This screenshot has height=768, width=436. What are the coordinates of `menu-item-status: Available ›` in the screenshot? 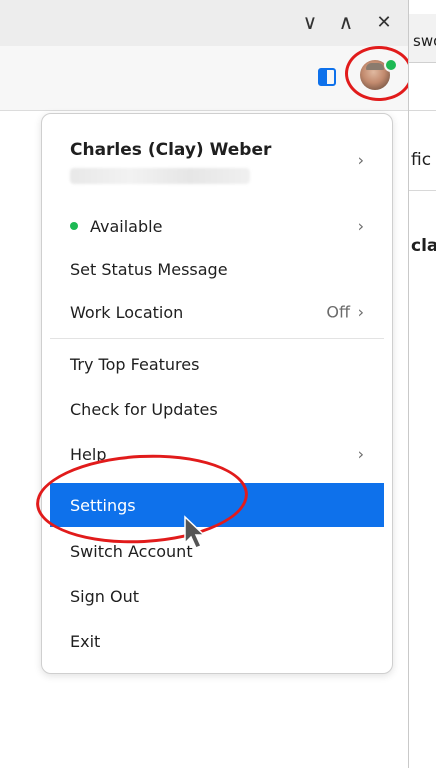 It's located at (217, 226).